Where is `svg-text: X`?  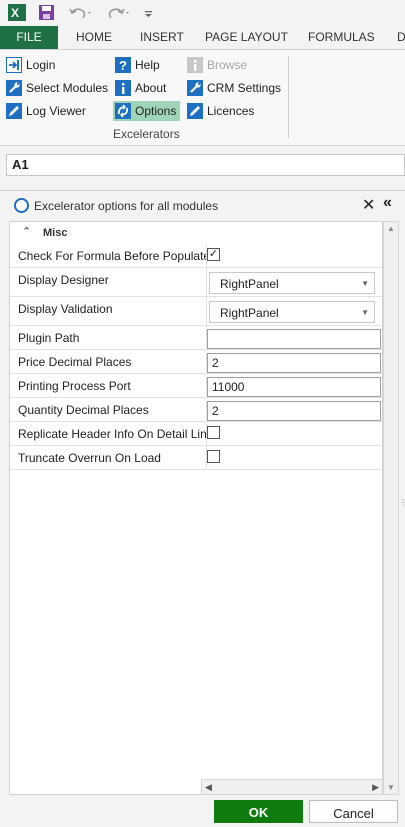
svg-text: X is located at coordinates (15, 13).